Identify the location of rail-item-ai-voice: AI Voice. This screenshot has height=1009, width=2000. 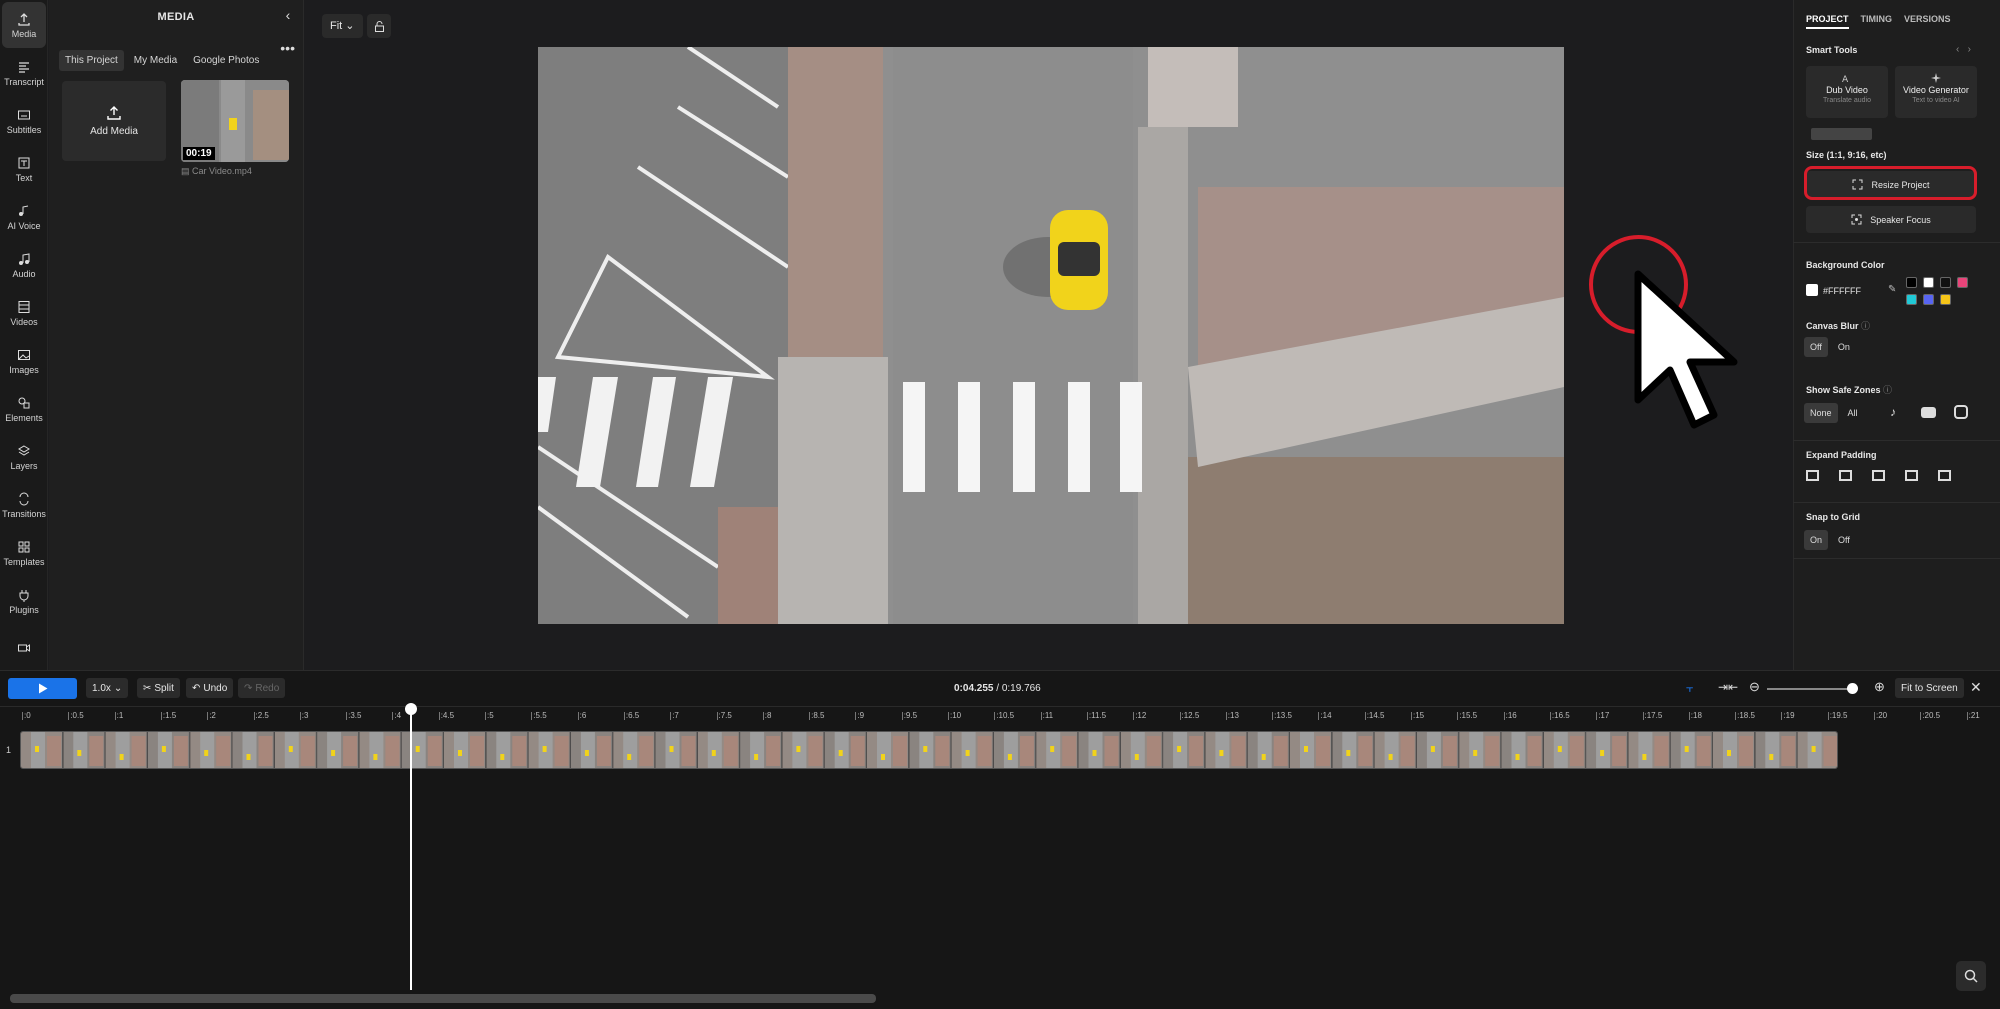
(24, 217).